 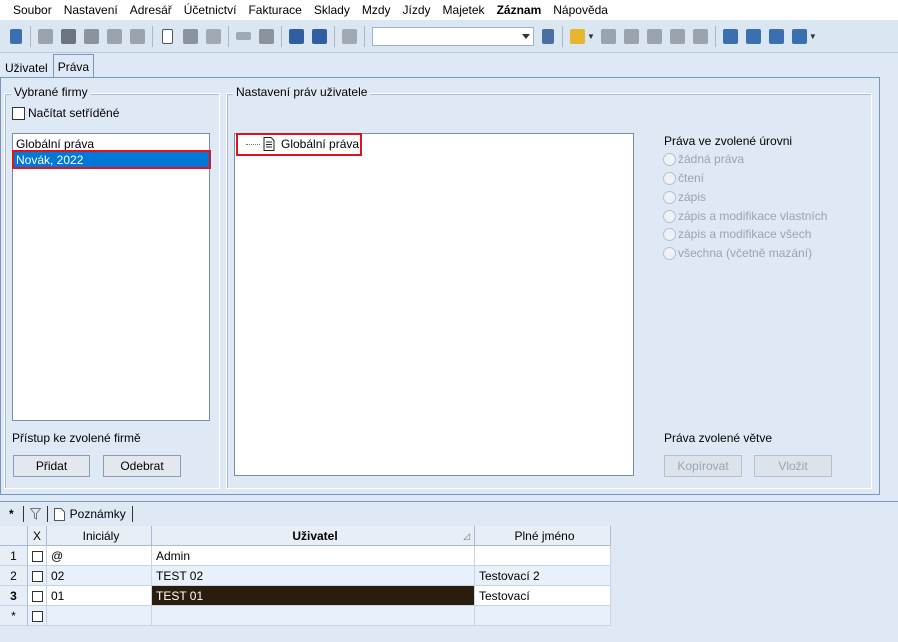 I want to click on table-row: 3 01 TEST 01 Testovací, so click(x=449, y=596).